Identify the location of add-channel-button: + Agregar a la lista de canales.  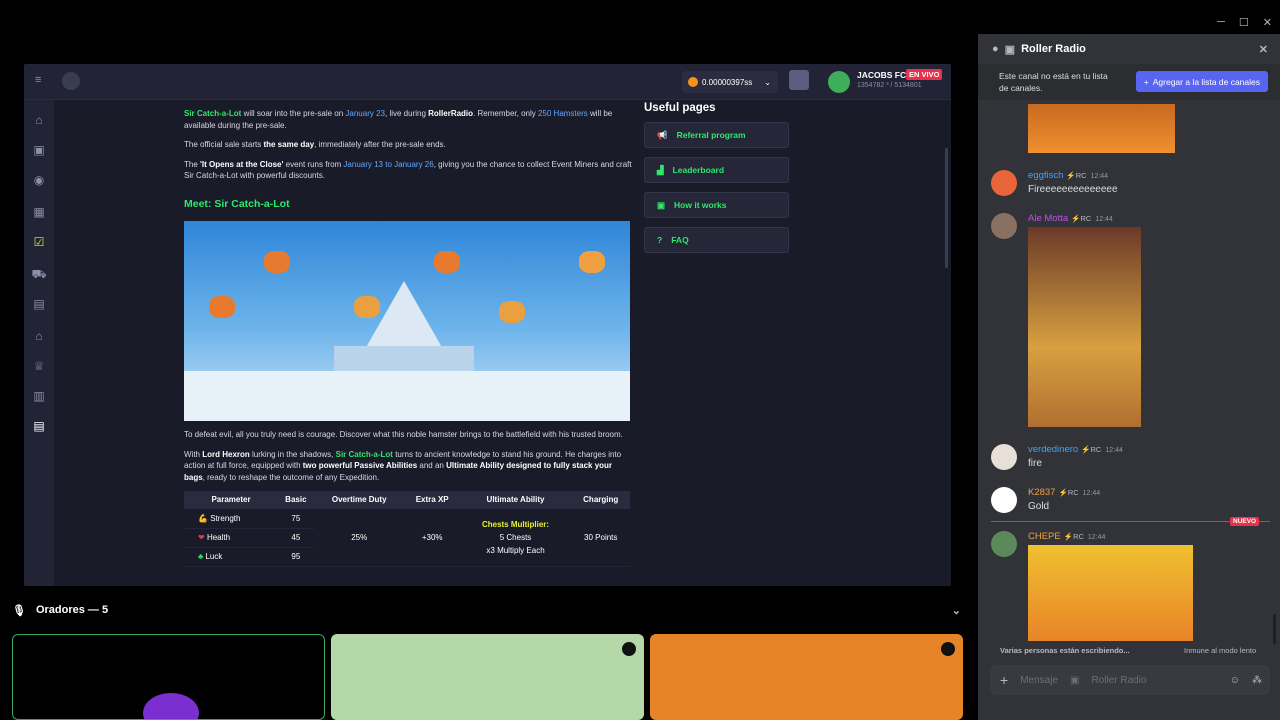
(1201, 81).